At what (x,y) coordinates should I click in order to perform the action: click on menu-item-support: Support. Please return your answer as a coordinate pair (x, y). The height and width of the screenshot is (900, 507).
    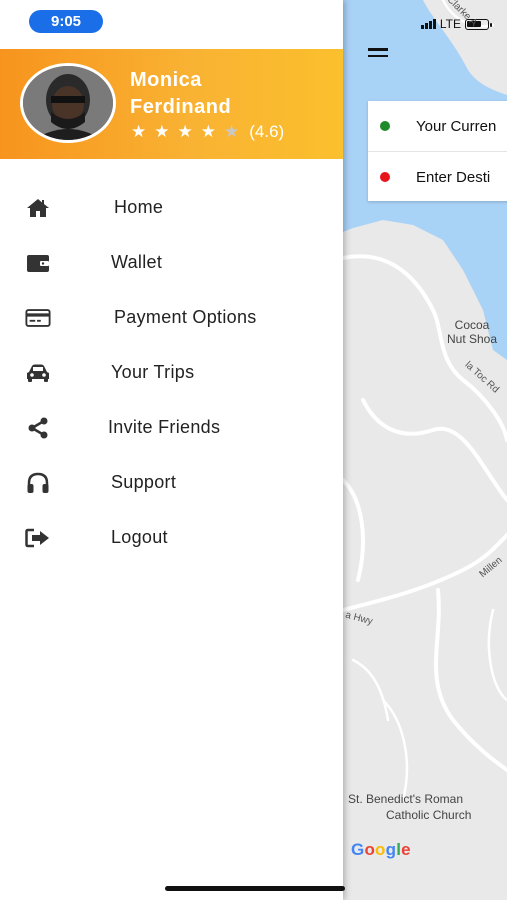
    Looking at the image, I should click on (171, 482).